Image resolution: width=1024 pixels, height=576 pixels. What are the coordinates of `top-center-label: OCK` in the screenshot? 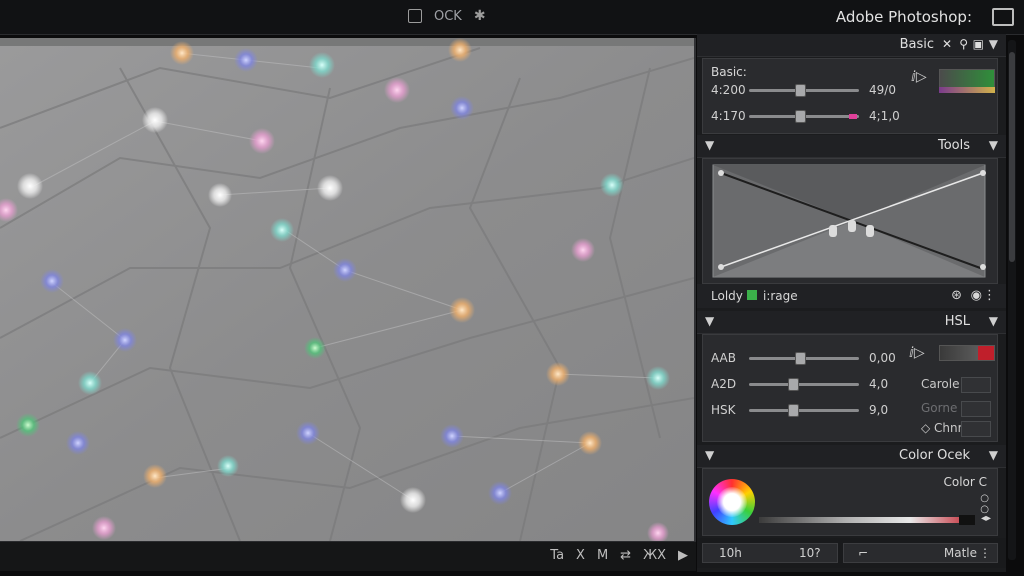 It's located at (448, 16).